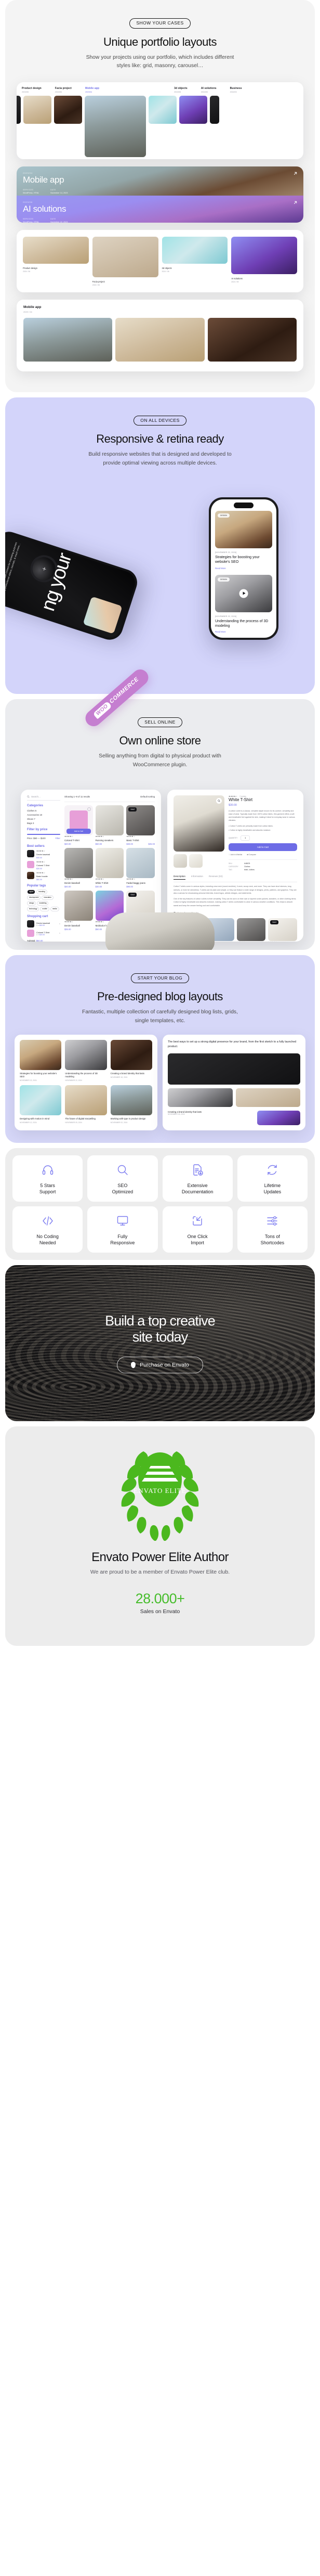 The width and height of the screenshot is (320, 2576). Describe the element at coordinates (78, 867) in the screenshot. I see `product-card: ★★★★☆ Denim baseball $40.00` at that location.